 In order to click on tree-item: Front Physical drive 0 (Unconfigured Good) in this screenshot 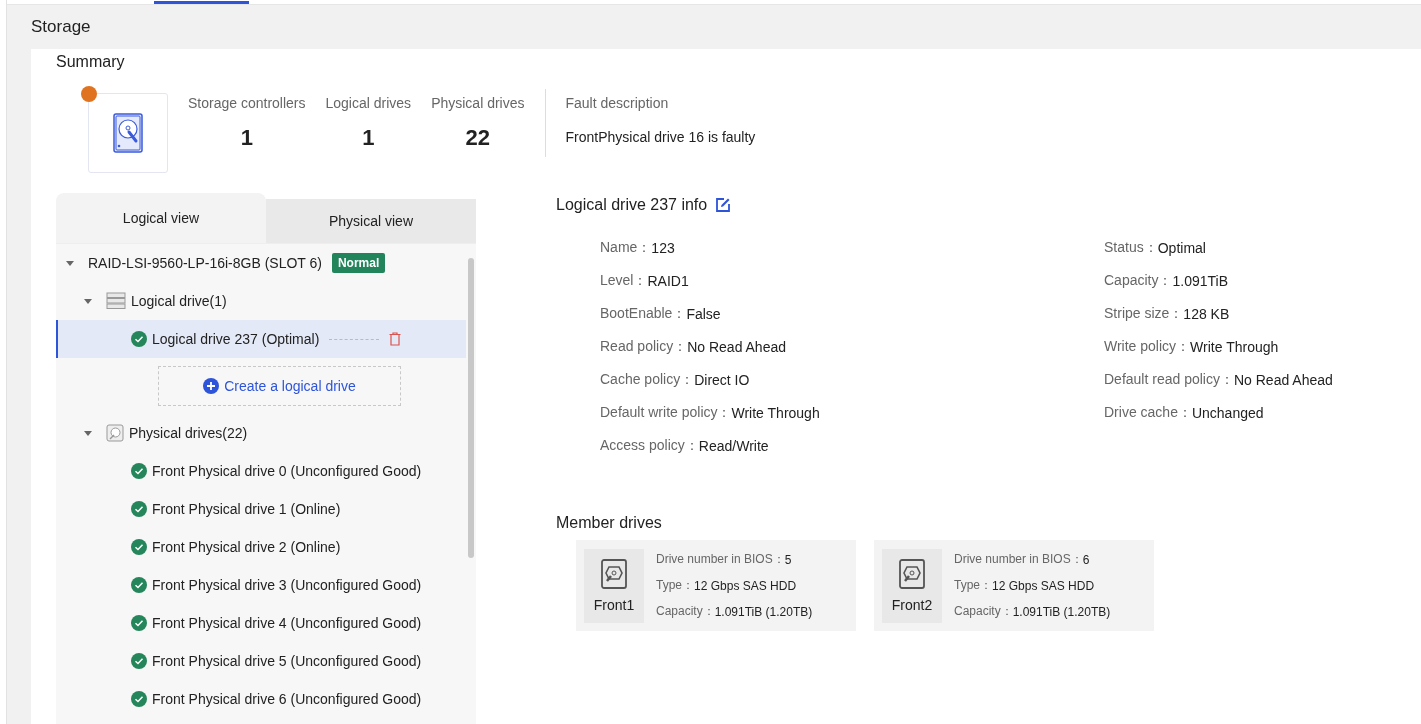, I will do `click(261, 471)`.